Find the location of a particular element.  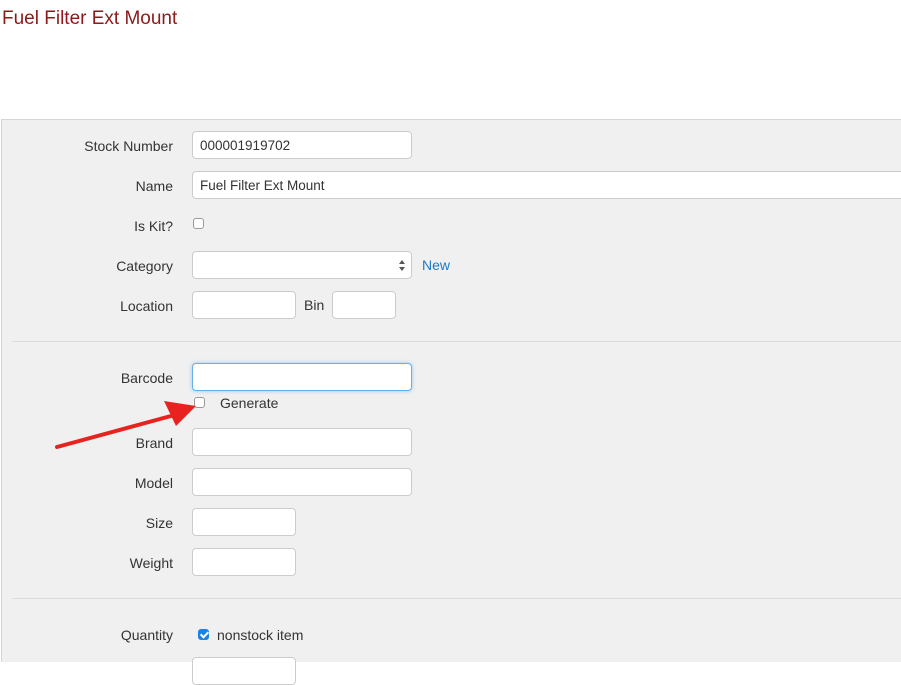

is-kit-label: Is Kit? is located at coordinates (153, 226).